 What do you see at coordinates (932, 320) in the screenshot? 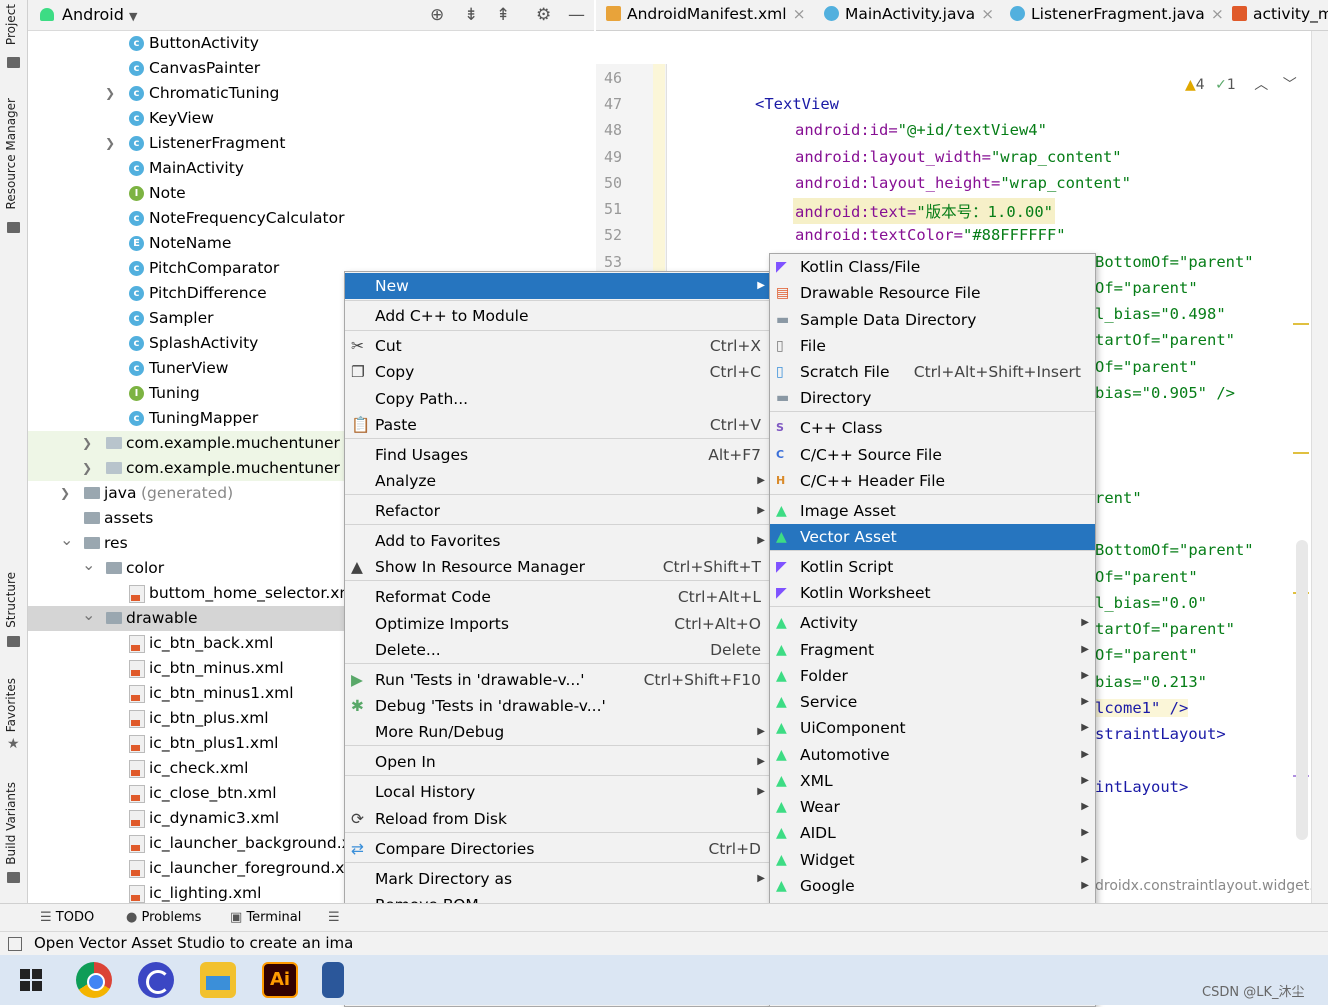
I see `new-submenu-item: ▬ Sample Data Directory` at bounding box center [932, 320].